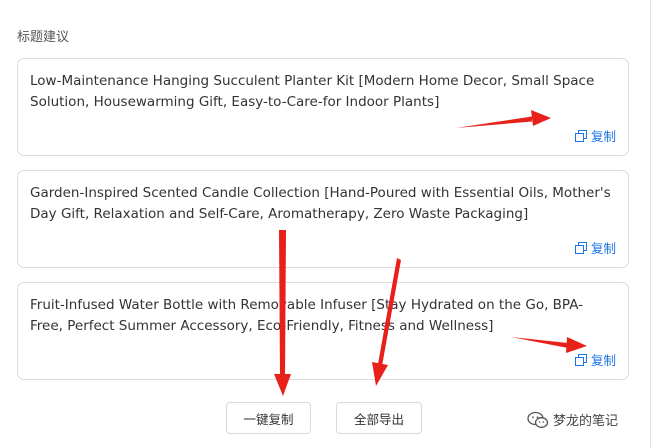 This screenshot has width=655, height=448. What do you see at coordinates (538, 419) in the screenshot?
I see `wechat-icon` at bounding box center [538, 419].